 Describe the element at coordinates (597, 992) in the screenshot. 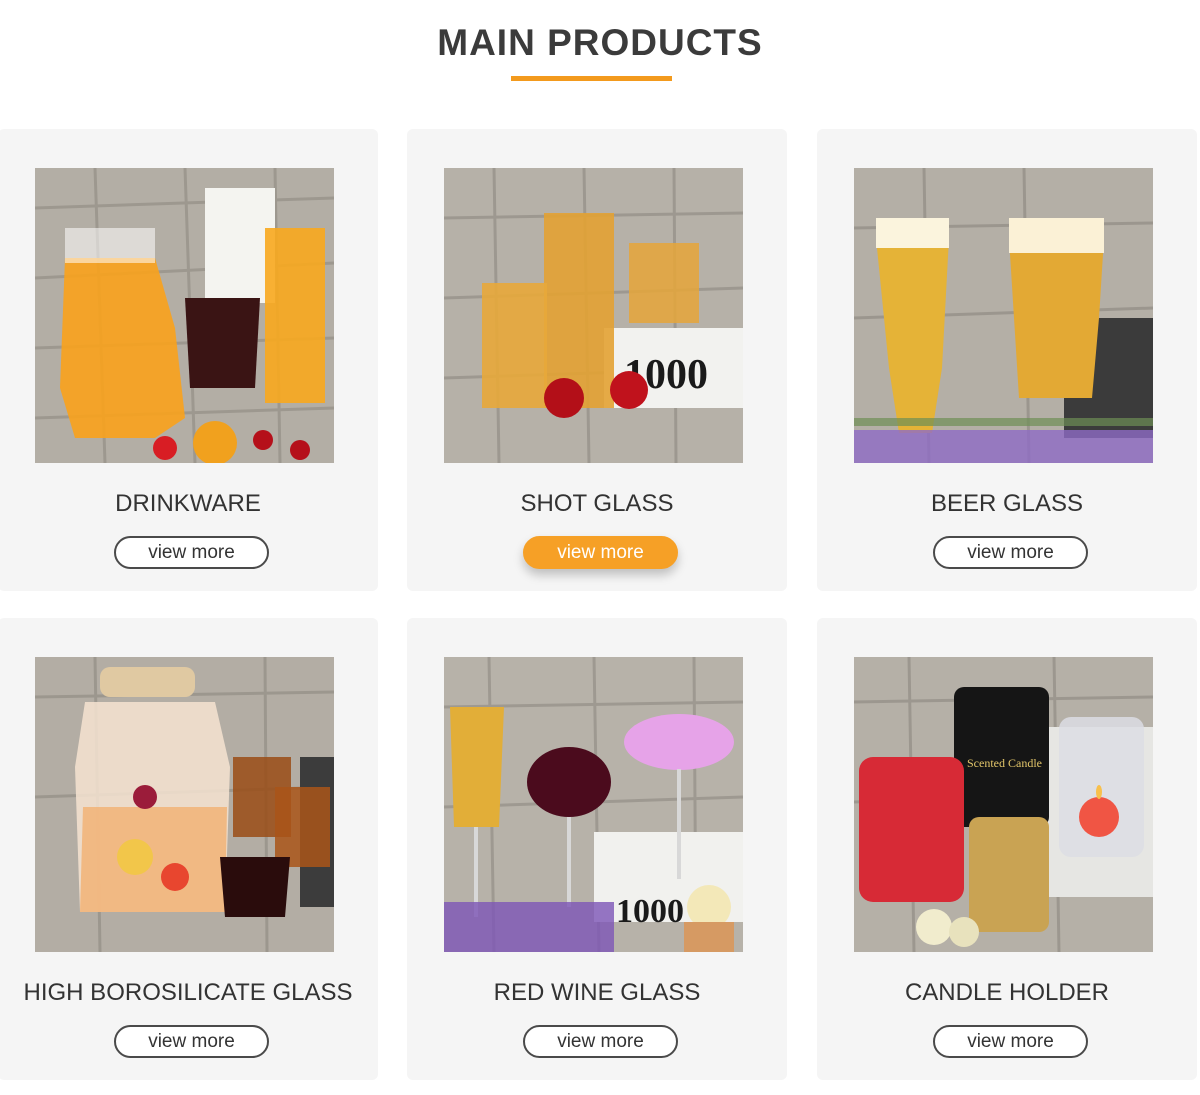

I see `product-name: RED WINE GLASS` at that location.